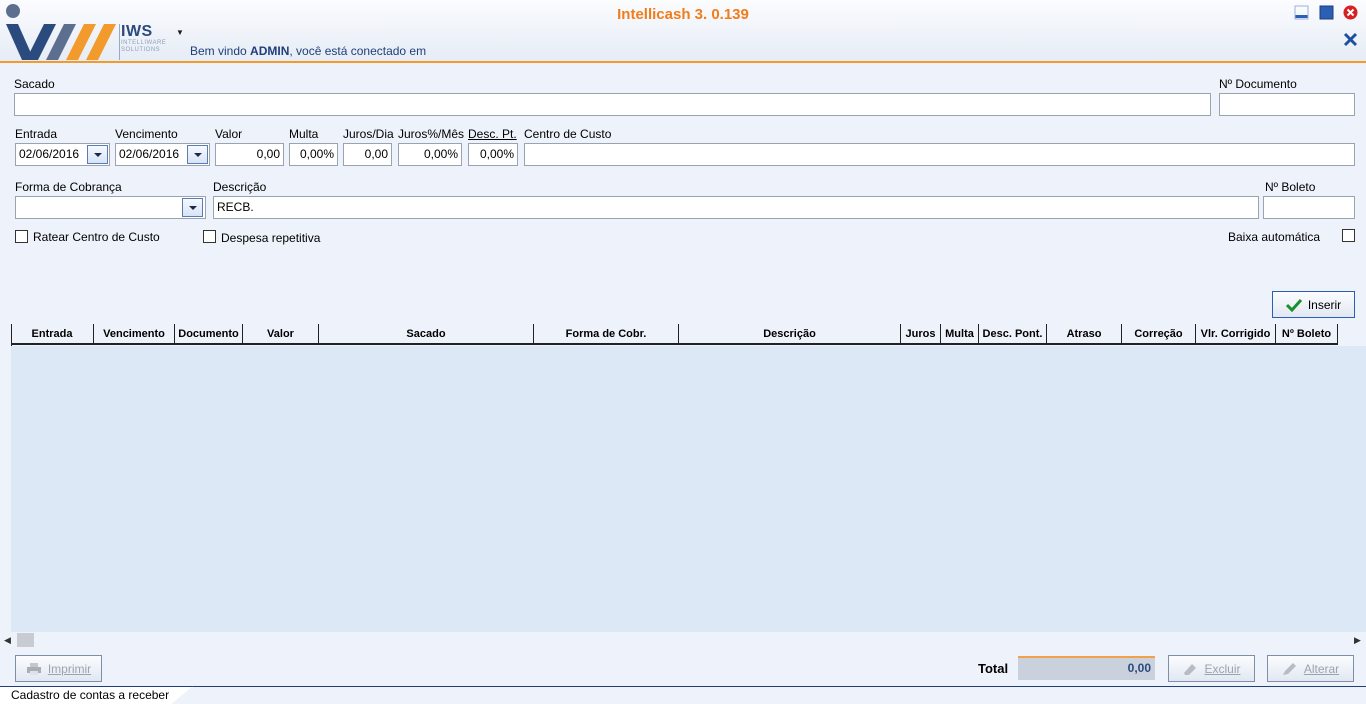  Describe the element at coordinates (281, 334) in the screenshot. I see `grid-col-valor: Valor` at that location.